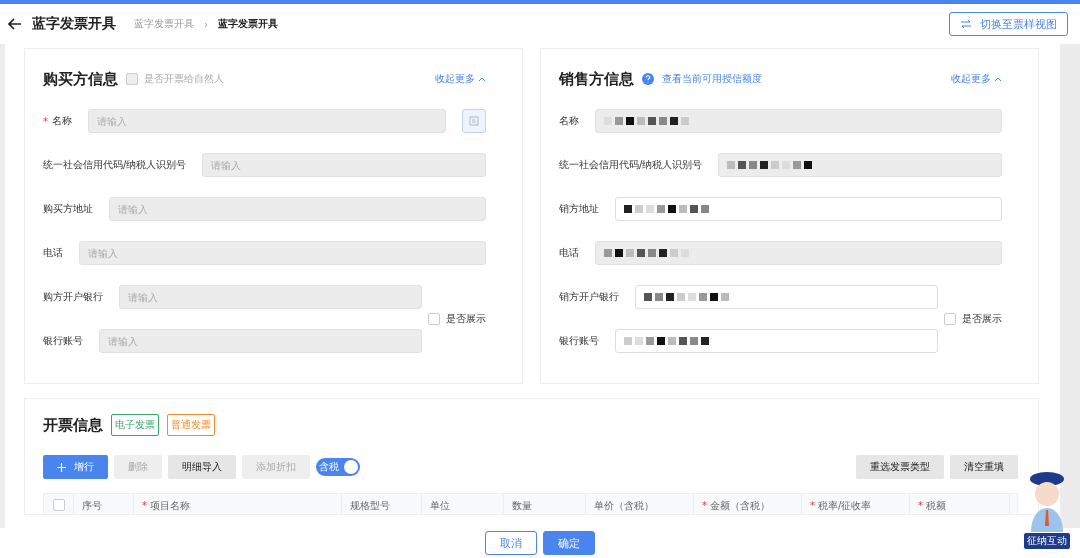 The image size is (1080, 558). I want to click on toolbar-button: 清空重填, so click(984, 467).